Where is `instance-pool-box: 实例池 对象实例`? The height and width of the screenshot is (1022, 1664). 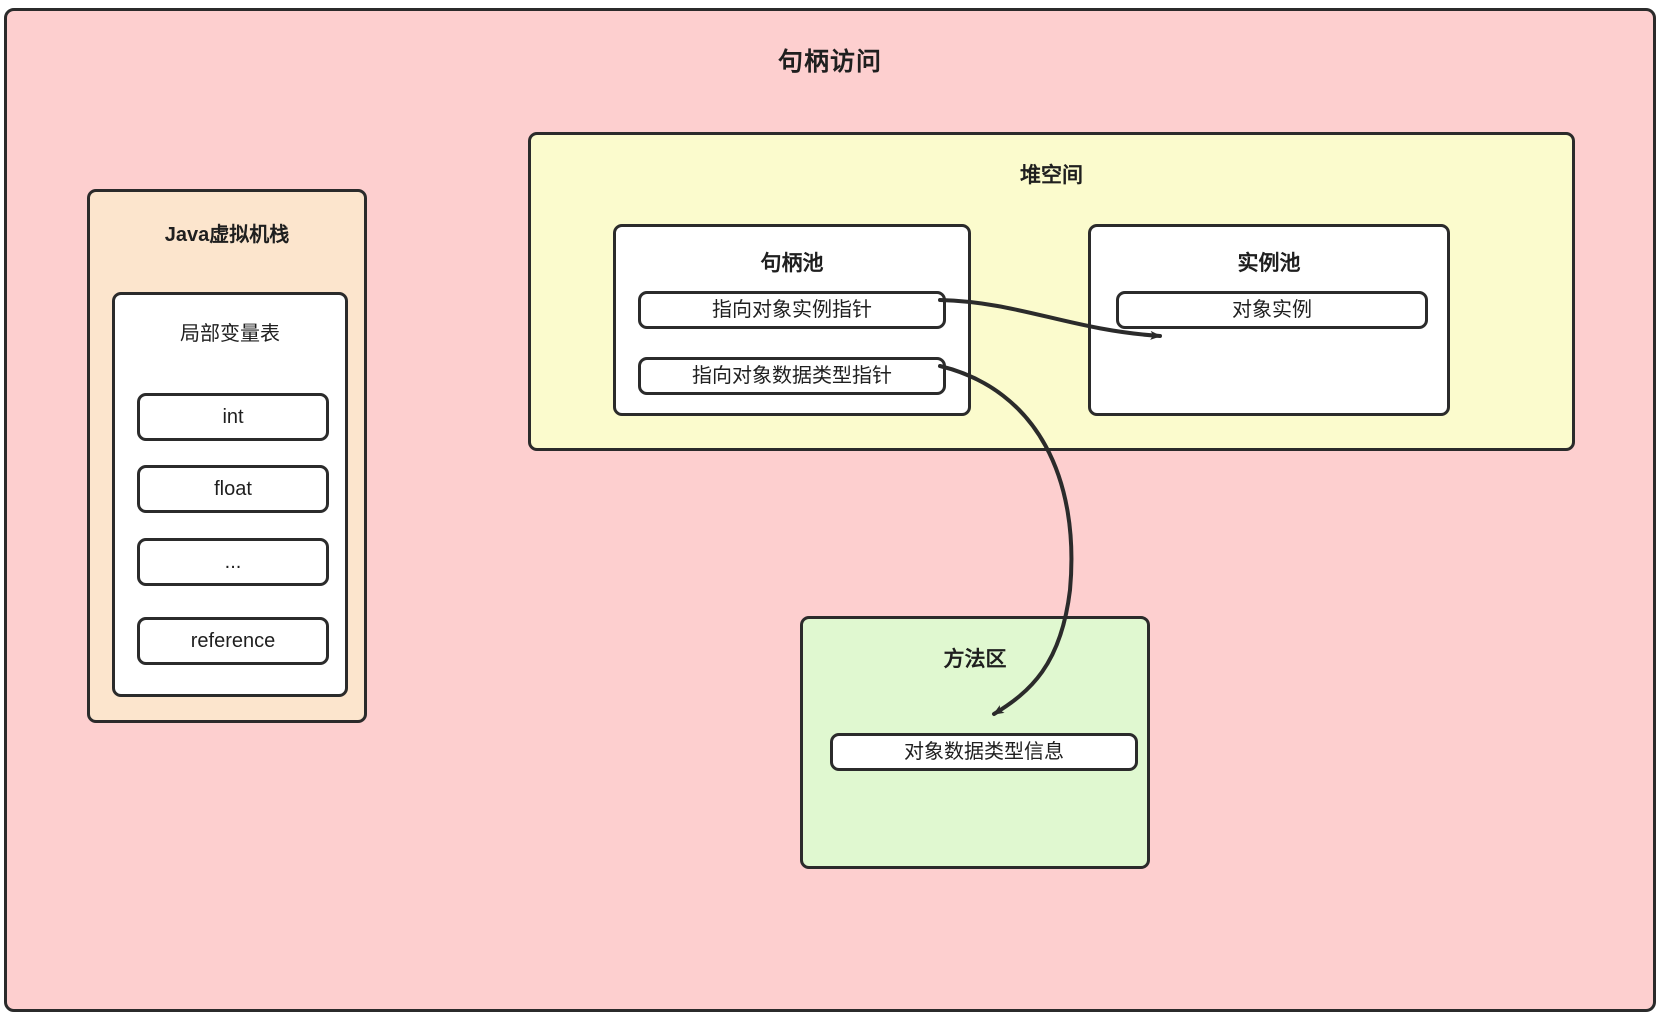
instance-pool-box: 实例池 对象实例 is located at coordinates (1269, 320).